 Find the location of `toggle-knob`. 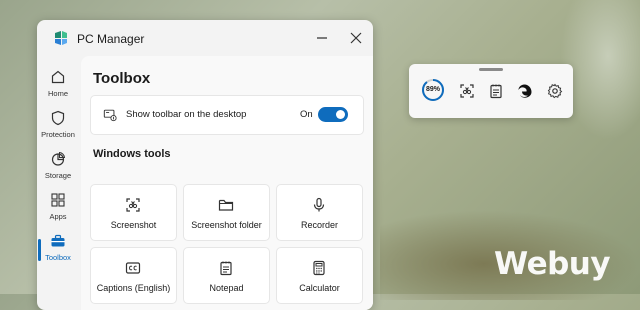

toggle-knob is located at coordinates (340, 114).